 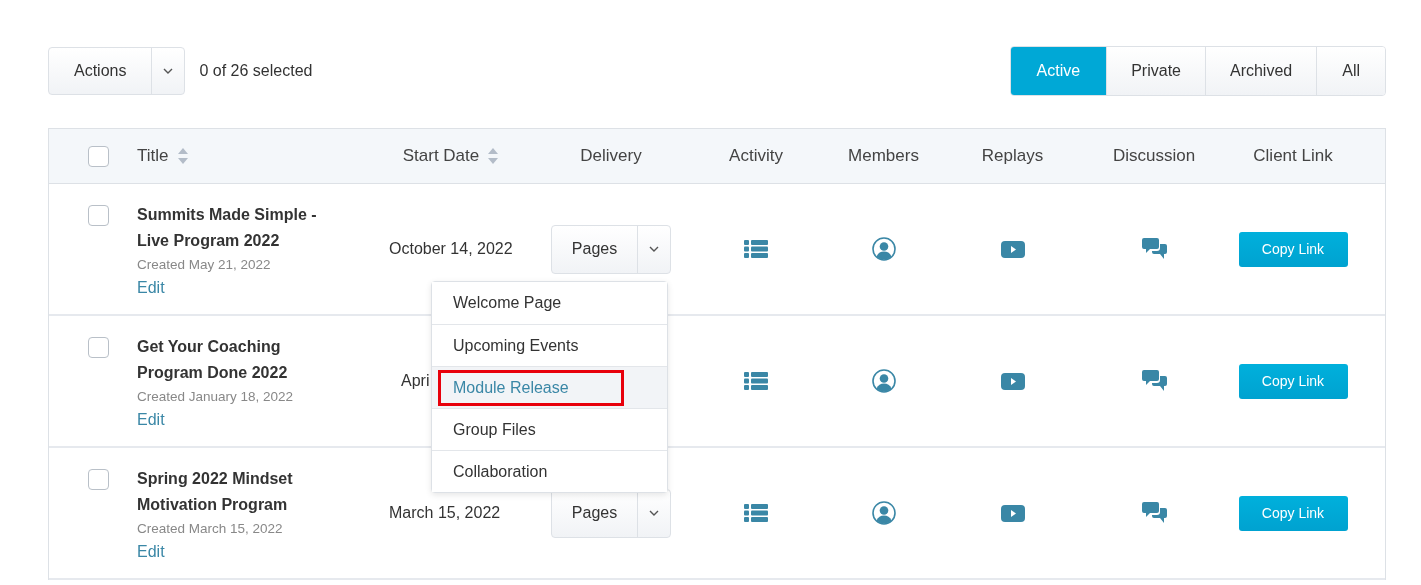 I want to click on menu-item: Upcoming Events, so click(x=549, y=345).